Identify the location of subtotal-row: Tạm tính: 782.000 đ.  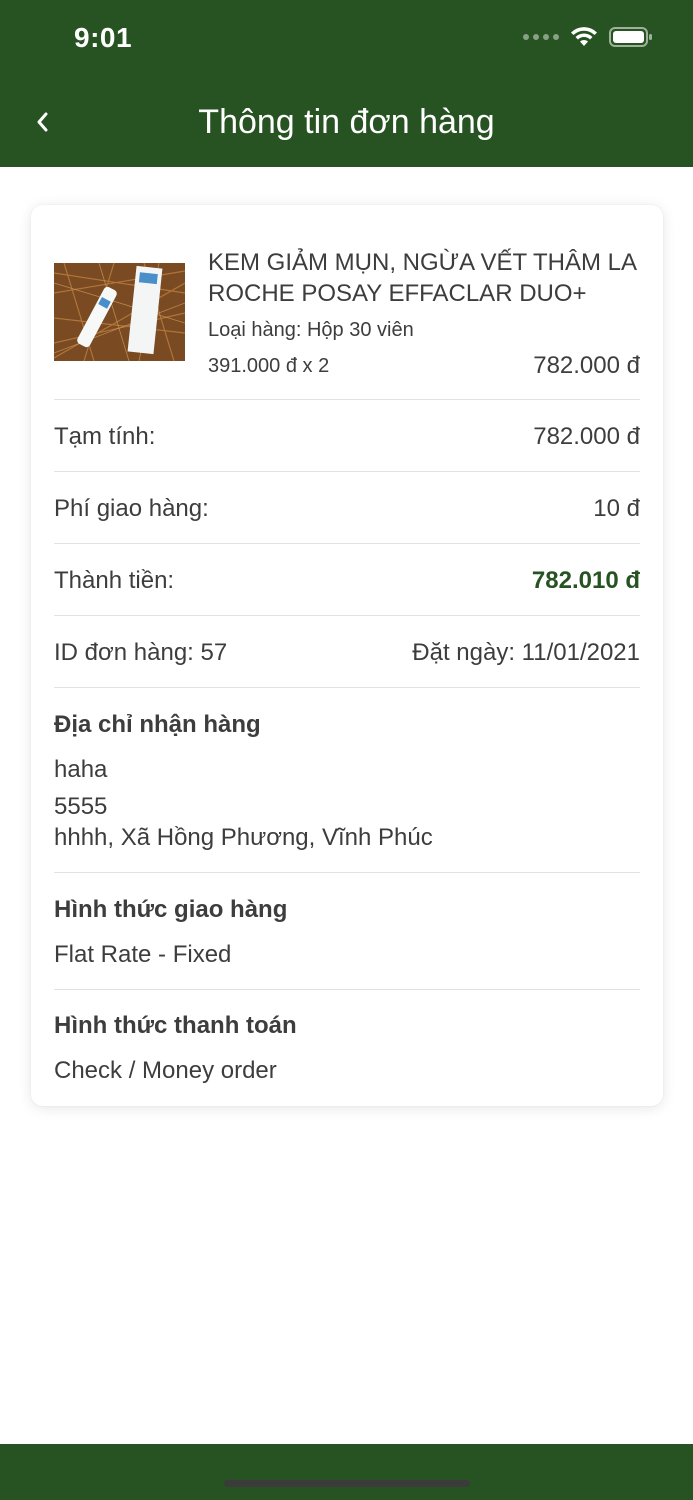
(347, 438).